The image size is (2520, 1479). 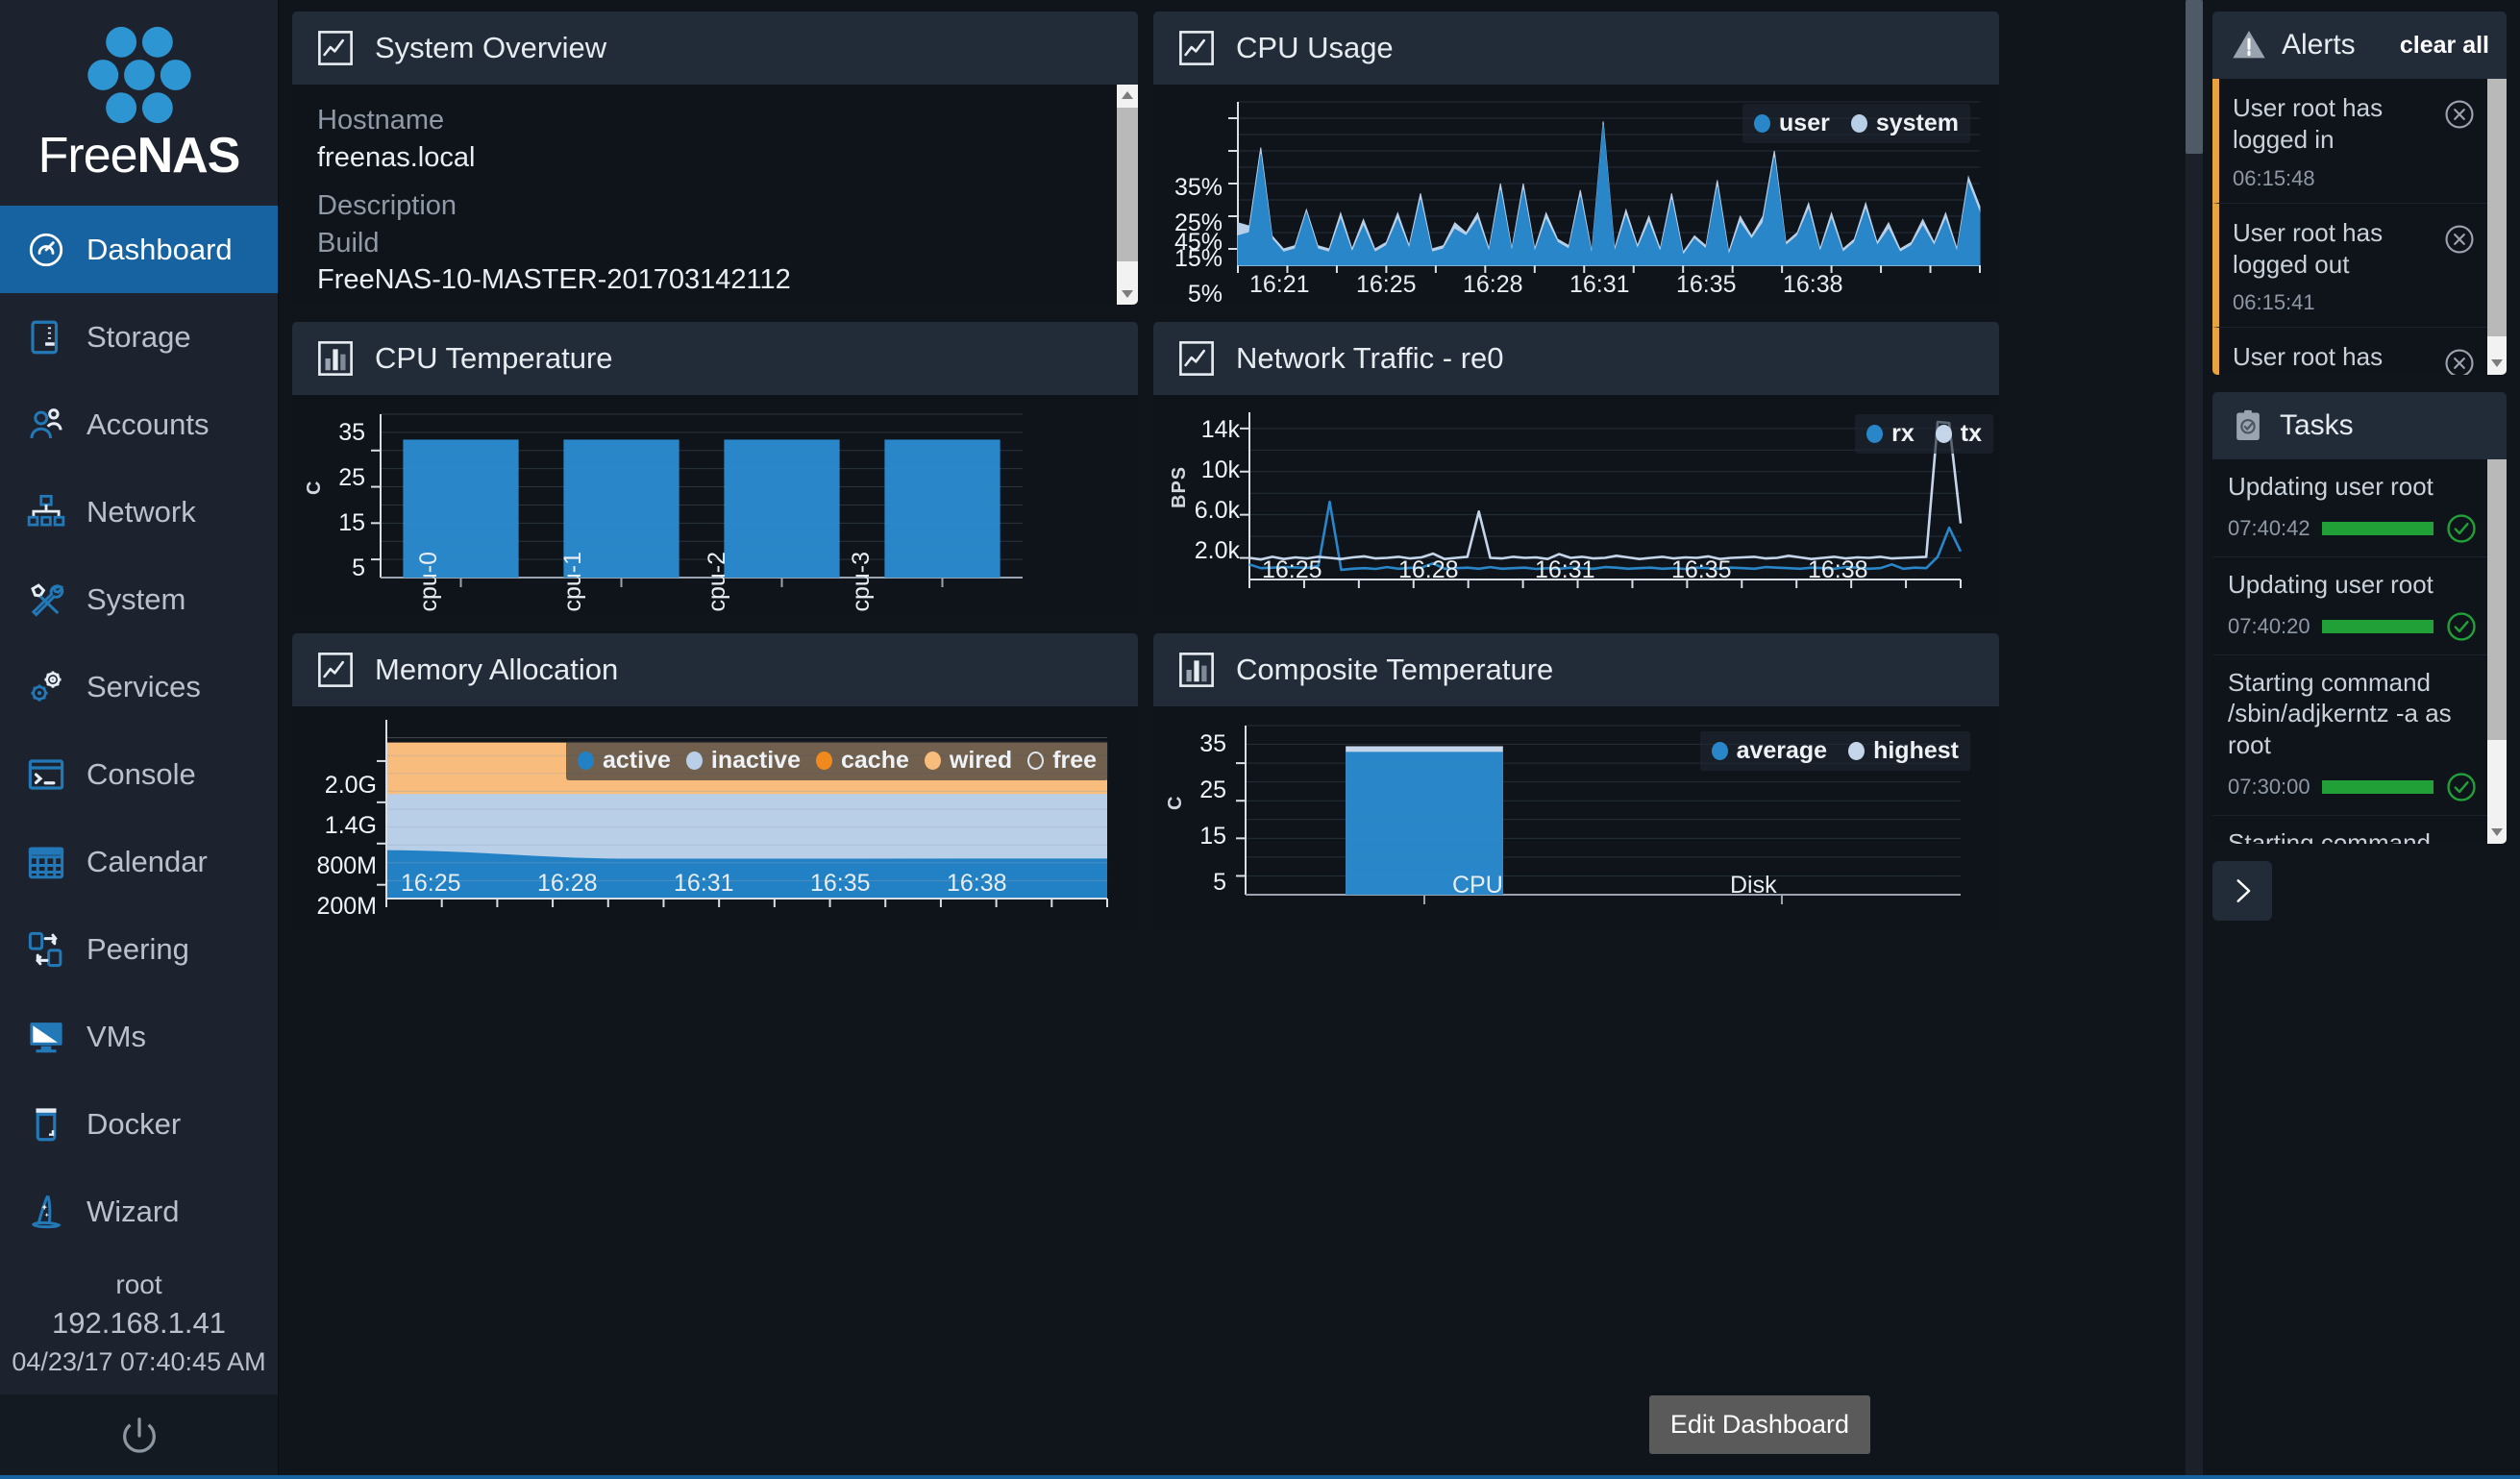 What do you see at coordinates (139, 599) in the screenshot?
I see `sidebar-item-system: System` at bounding box center [139, 599].